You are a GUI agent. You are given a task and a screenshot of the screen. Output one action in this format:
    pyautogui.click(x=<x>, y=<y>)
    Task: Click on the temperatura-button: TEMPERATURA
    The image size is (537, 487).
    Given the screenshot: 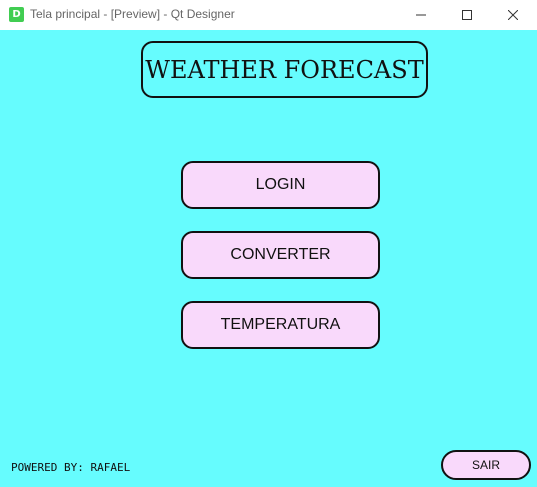 What is the action you would take?
    pyautogui.click(x=280, y=325)
    